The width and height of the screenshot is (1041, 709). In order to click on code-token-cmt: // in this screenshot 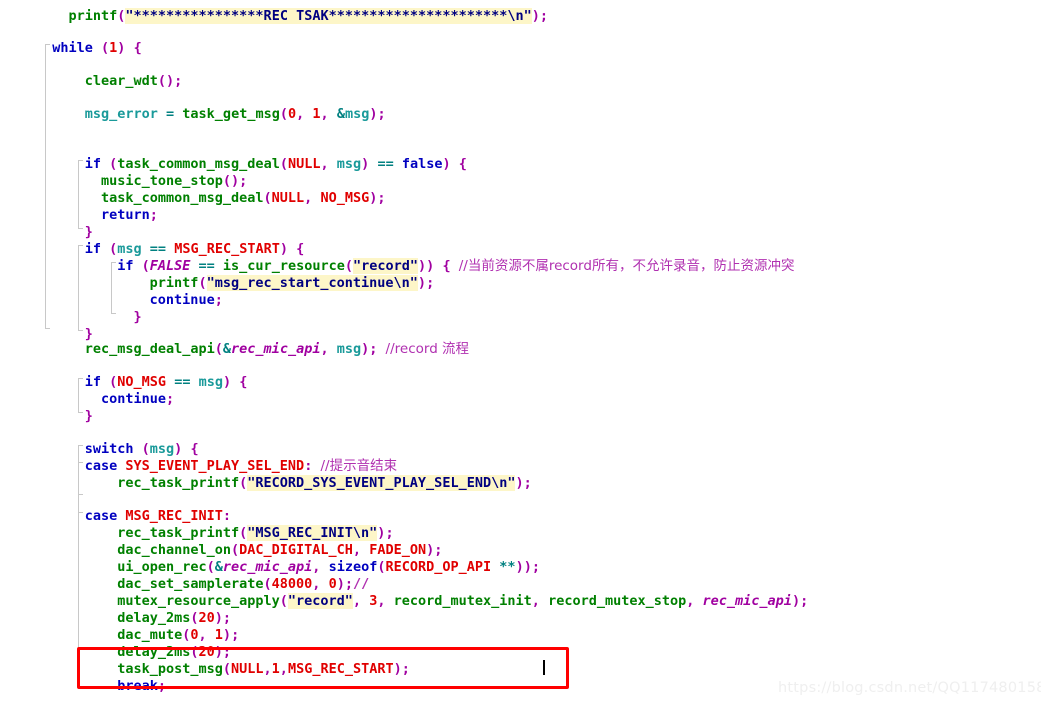, I will do `click(361, 584)`.